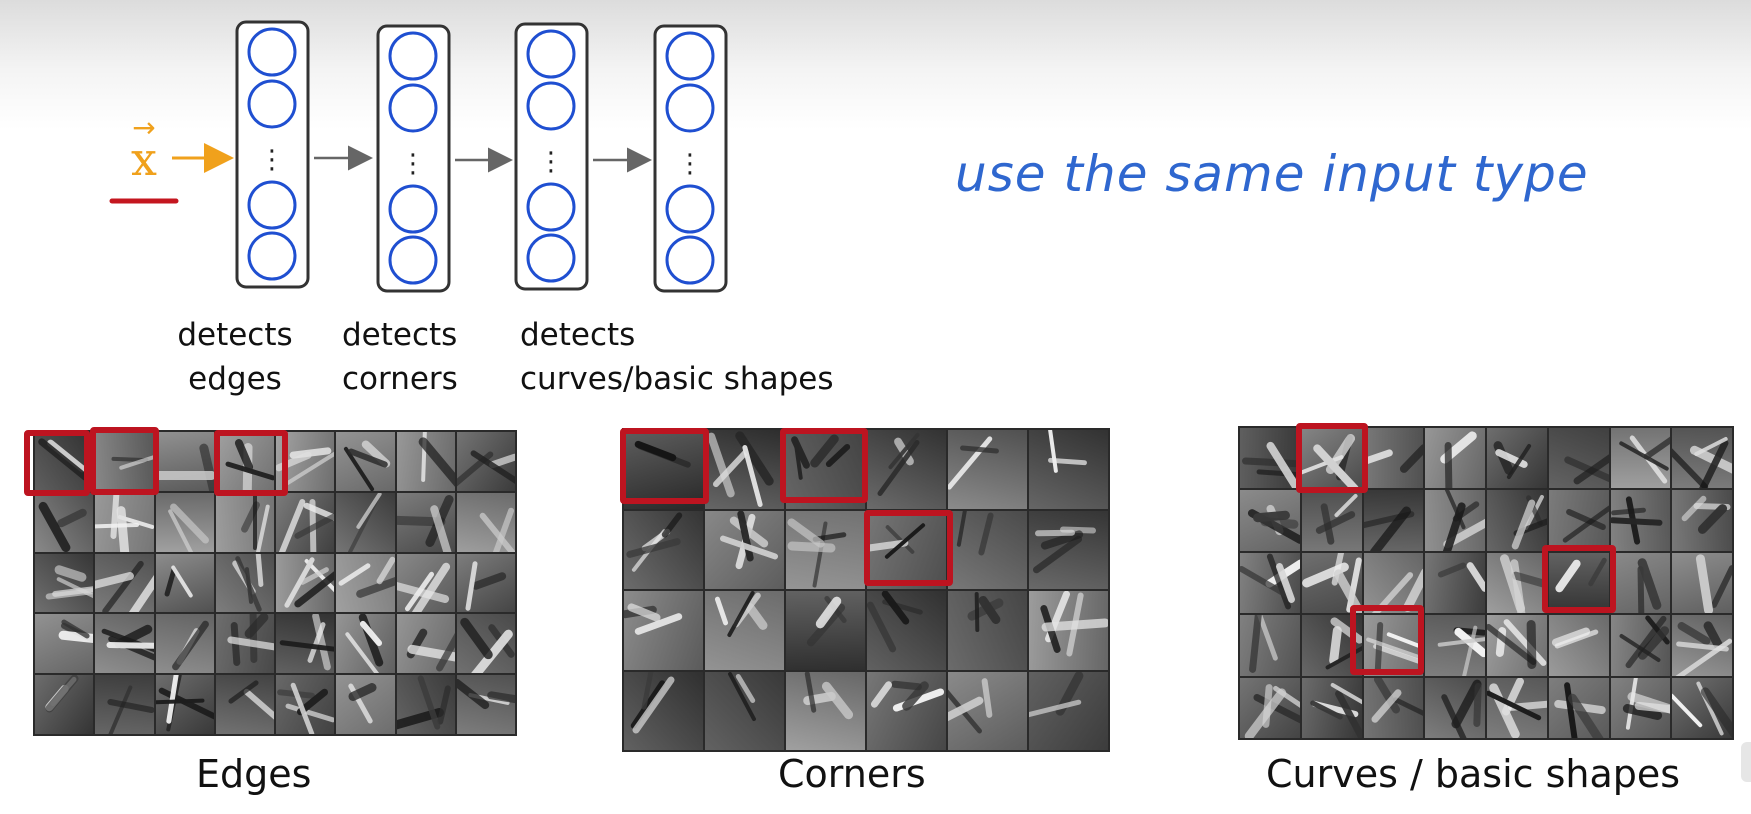 The width and height of the screenshot is (1751, 814). What do you see at coordinates (1473, 774) in the screenshot?
I see `caption-shapes: Curves / basic shapes` at bounding box center [1473, 774].